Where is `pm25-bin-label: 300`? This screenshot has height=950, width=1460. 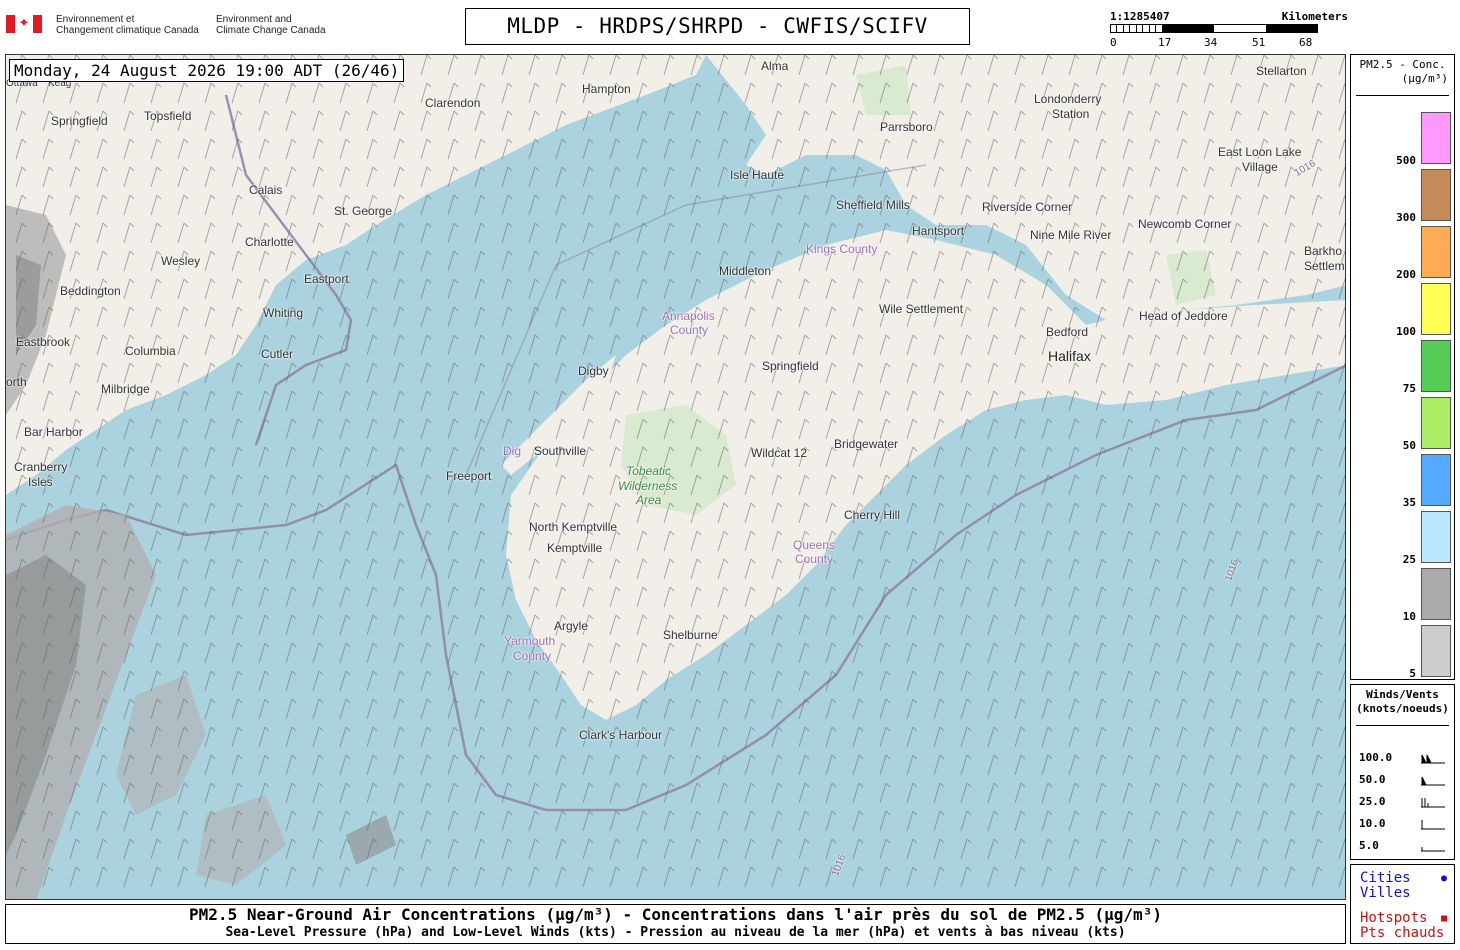 pm25-bin-label: 300 is located at coordinates (1406, 217).